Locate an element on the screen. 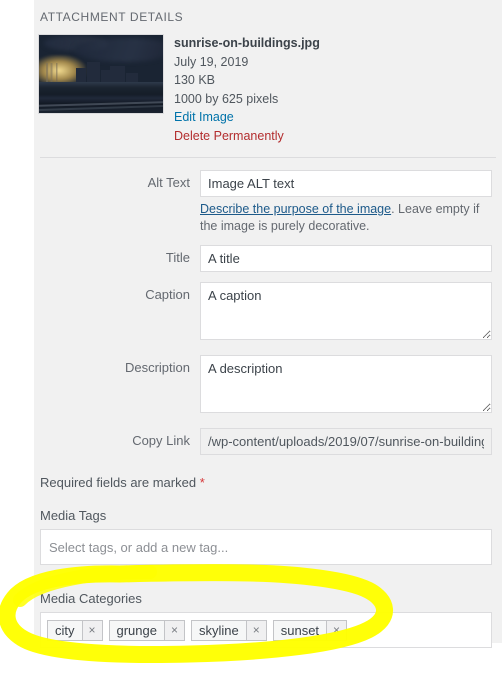  media-categories-field: city × grunge × skyline × sunset × is located at coordinates (266, 630).